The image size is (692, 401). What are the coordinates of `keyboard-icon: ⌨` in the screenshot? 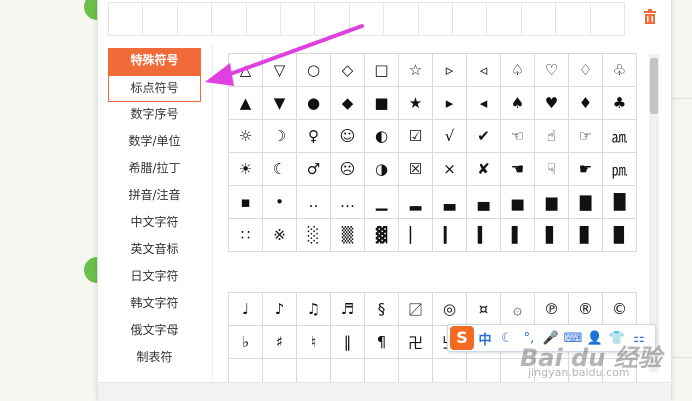 It's located at (573, 338).